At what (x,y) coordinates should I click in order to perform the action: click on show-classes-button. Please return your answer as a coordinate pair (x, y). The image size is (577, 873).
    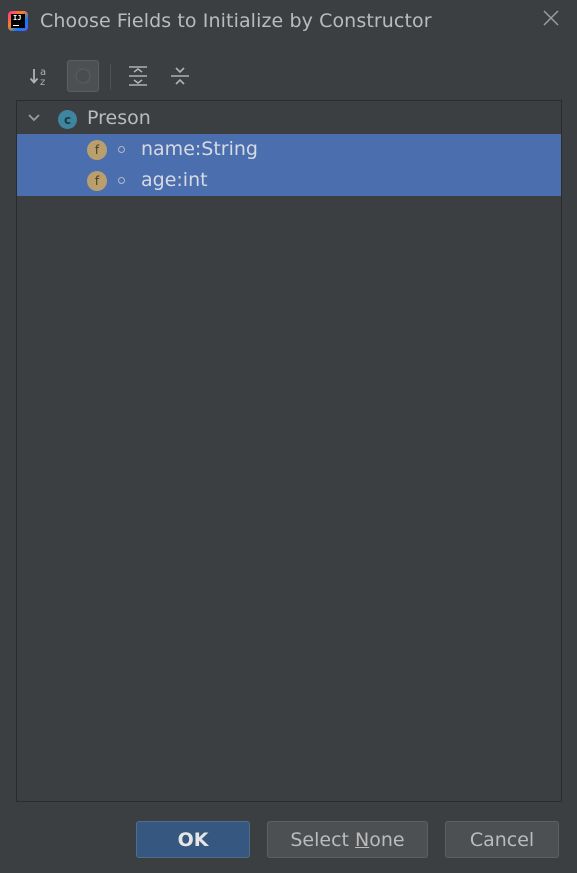
    Looking at the image, I should click on (83, 76).